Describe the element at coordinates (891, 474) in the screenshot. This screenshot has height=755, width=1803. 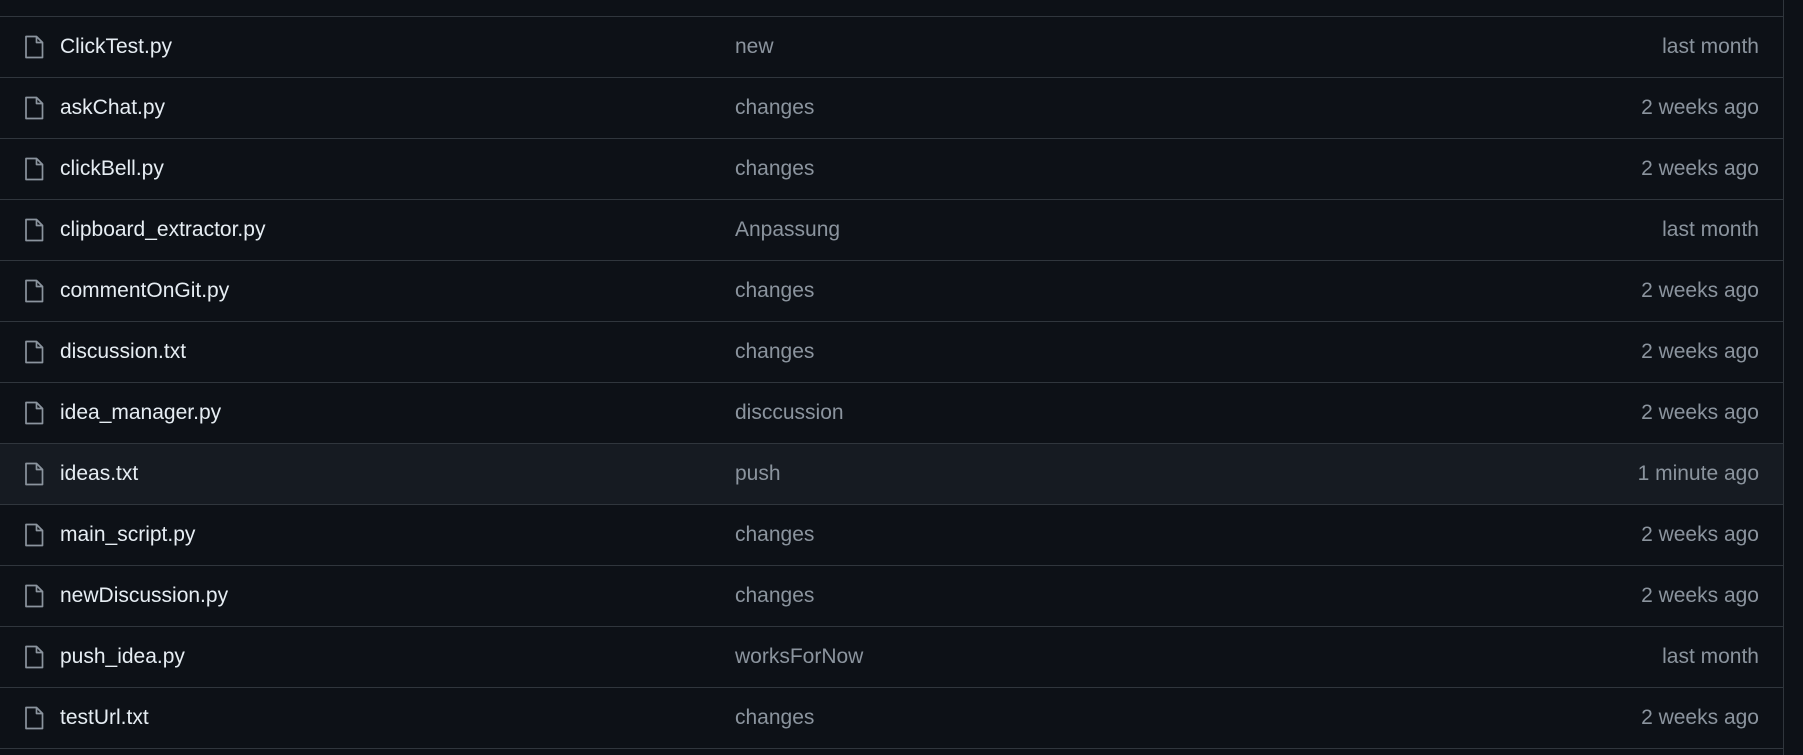
I see `file-row-ideas: ideas.txt push 1 minute ago` at that location.